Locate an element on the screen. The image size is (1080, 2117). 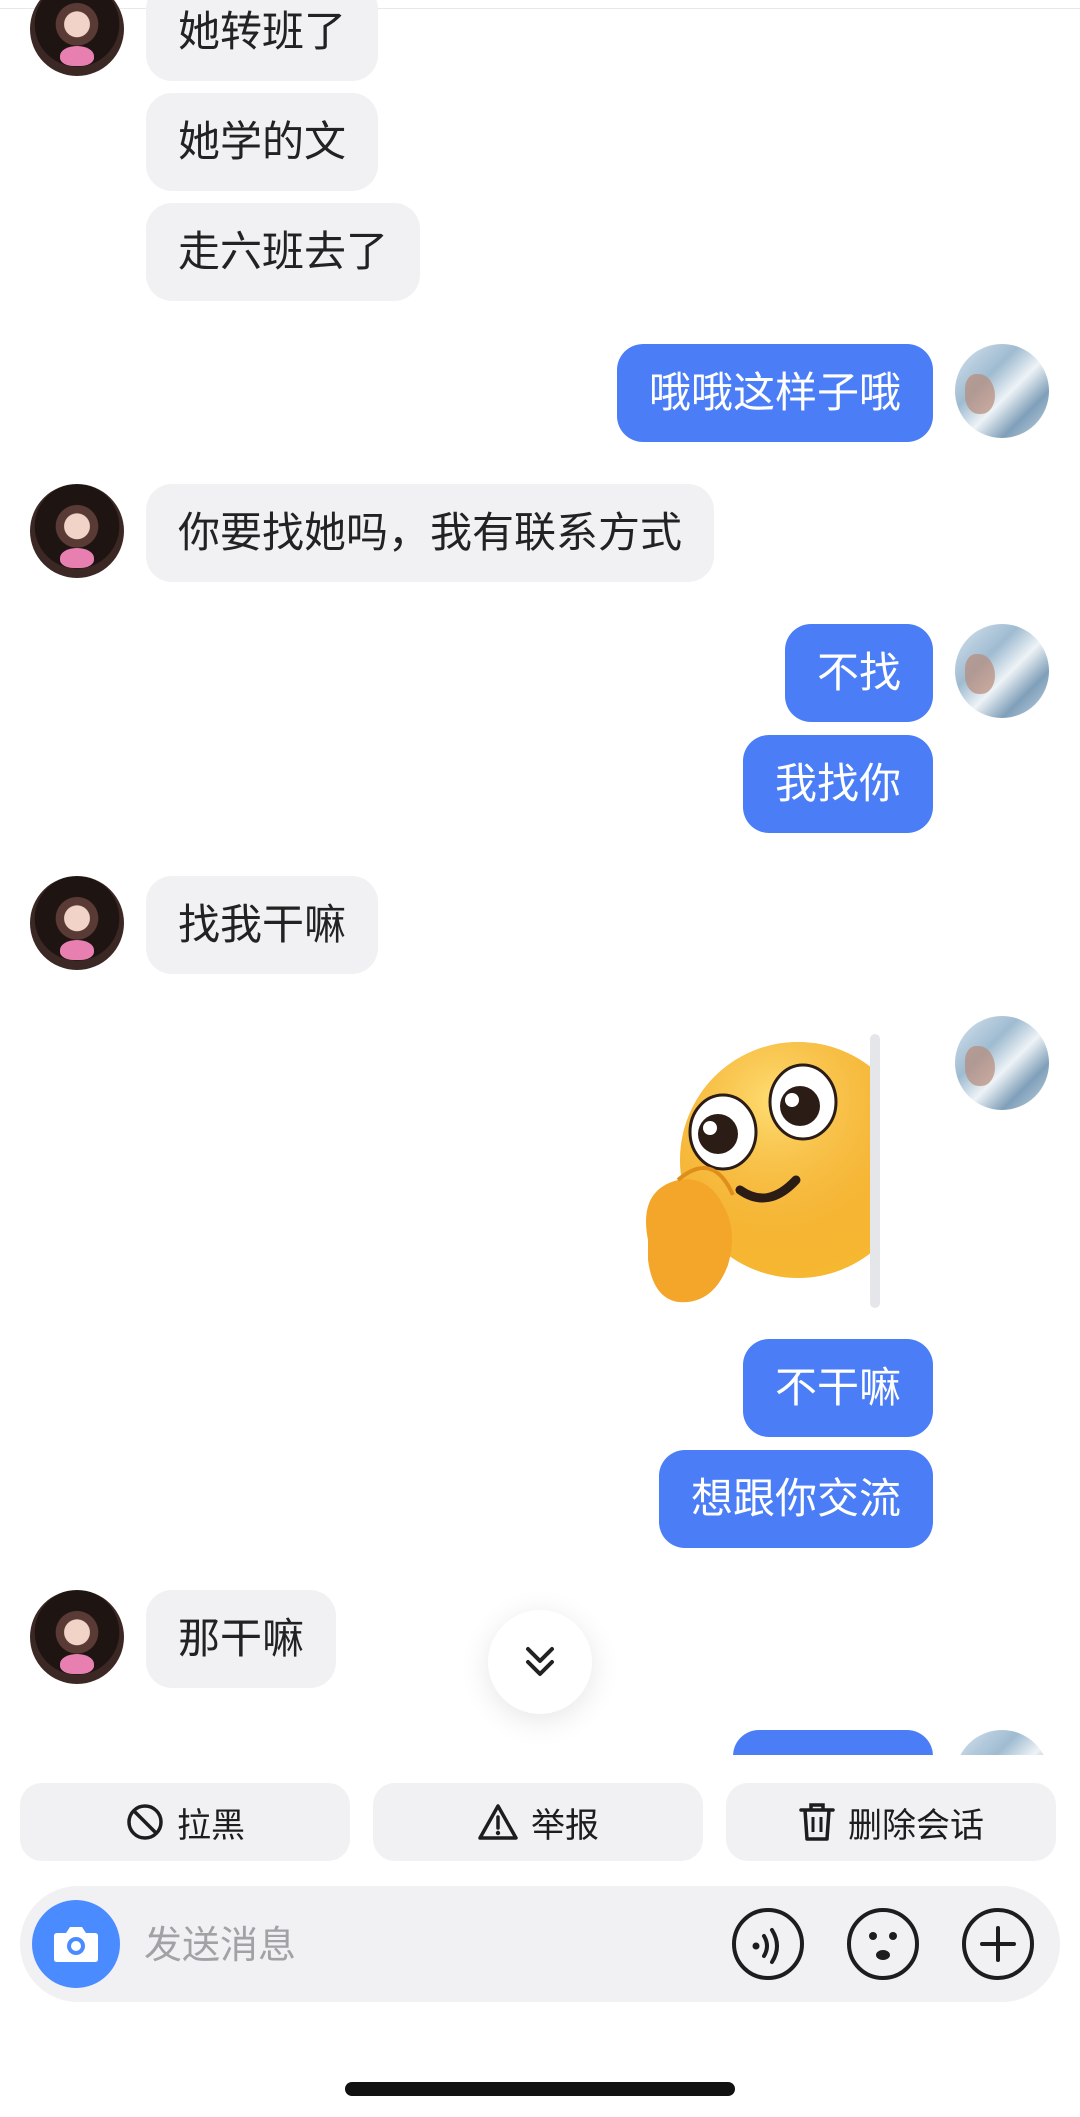
emoji-icon is located at coordinates (883, 1944).